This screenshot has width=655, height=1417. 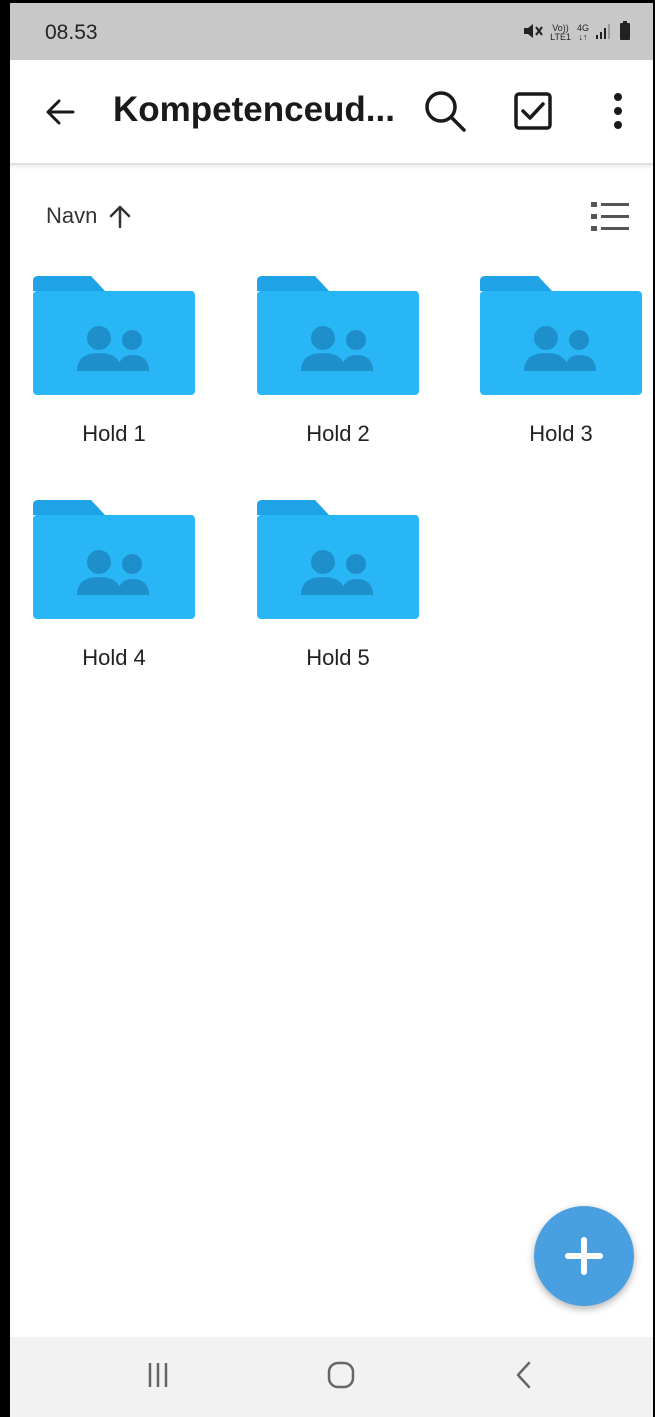 I want to click on view-toggle-button, so click(x=610, y=217).